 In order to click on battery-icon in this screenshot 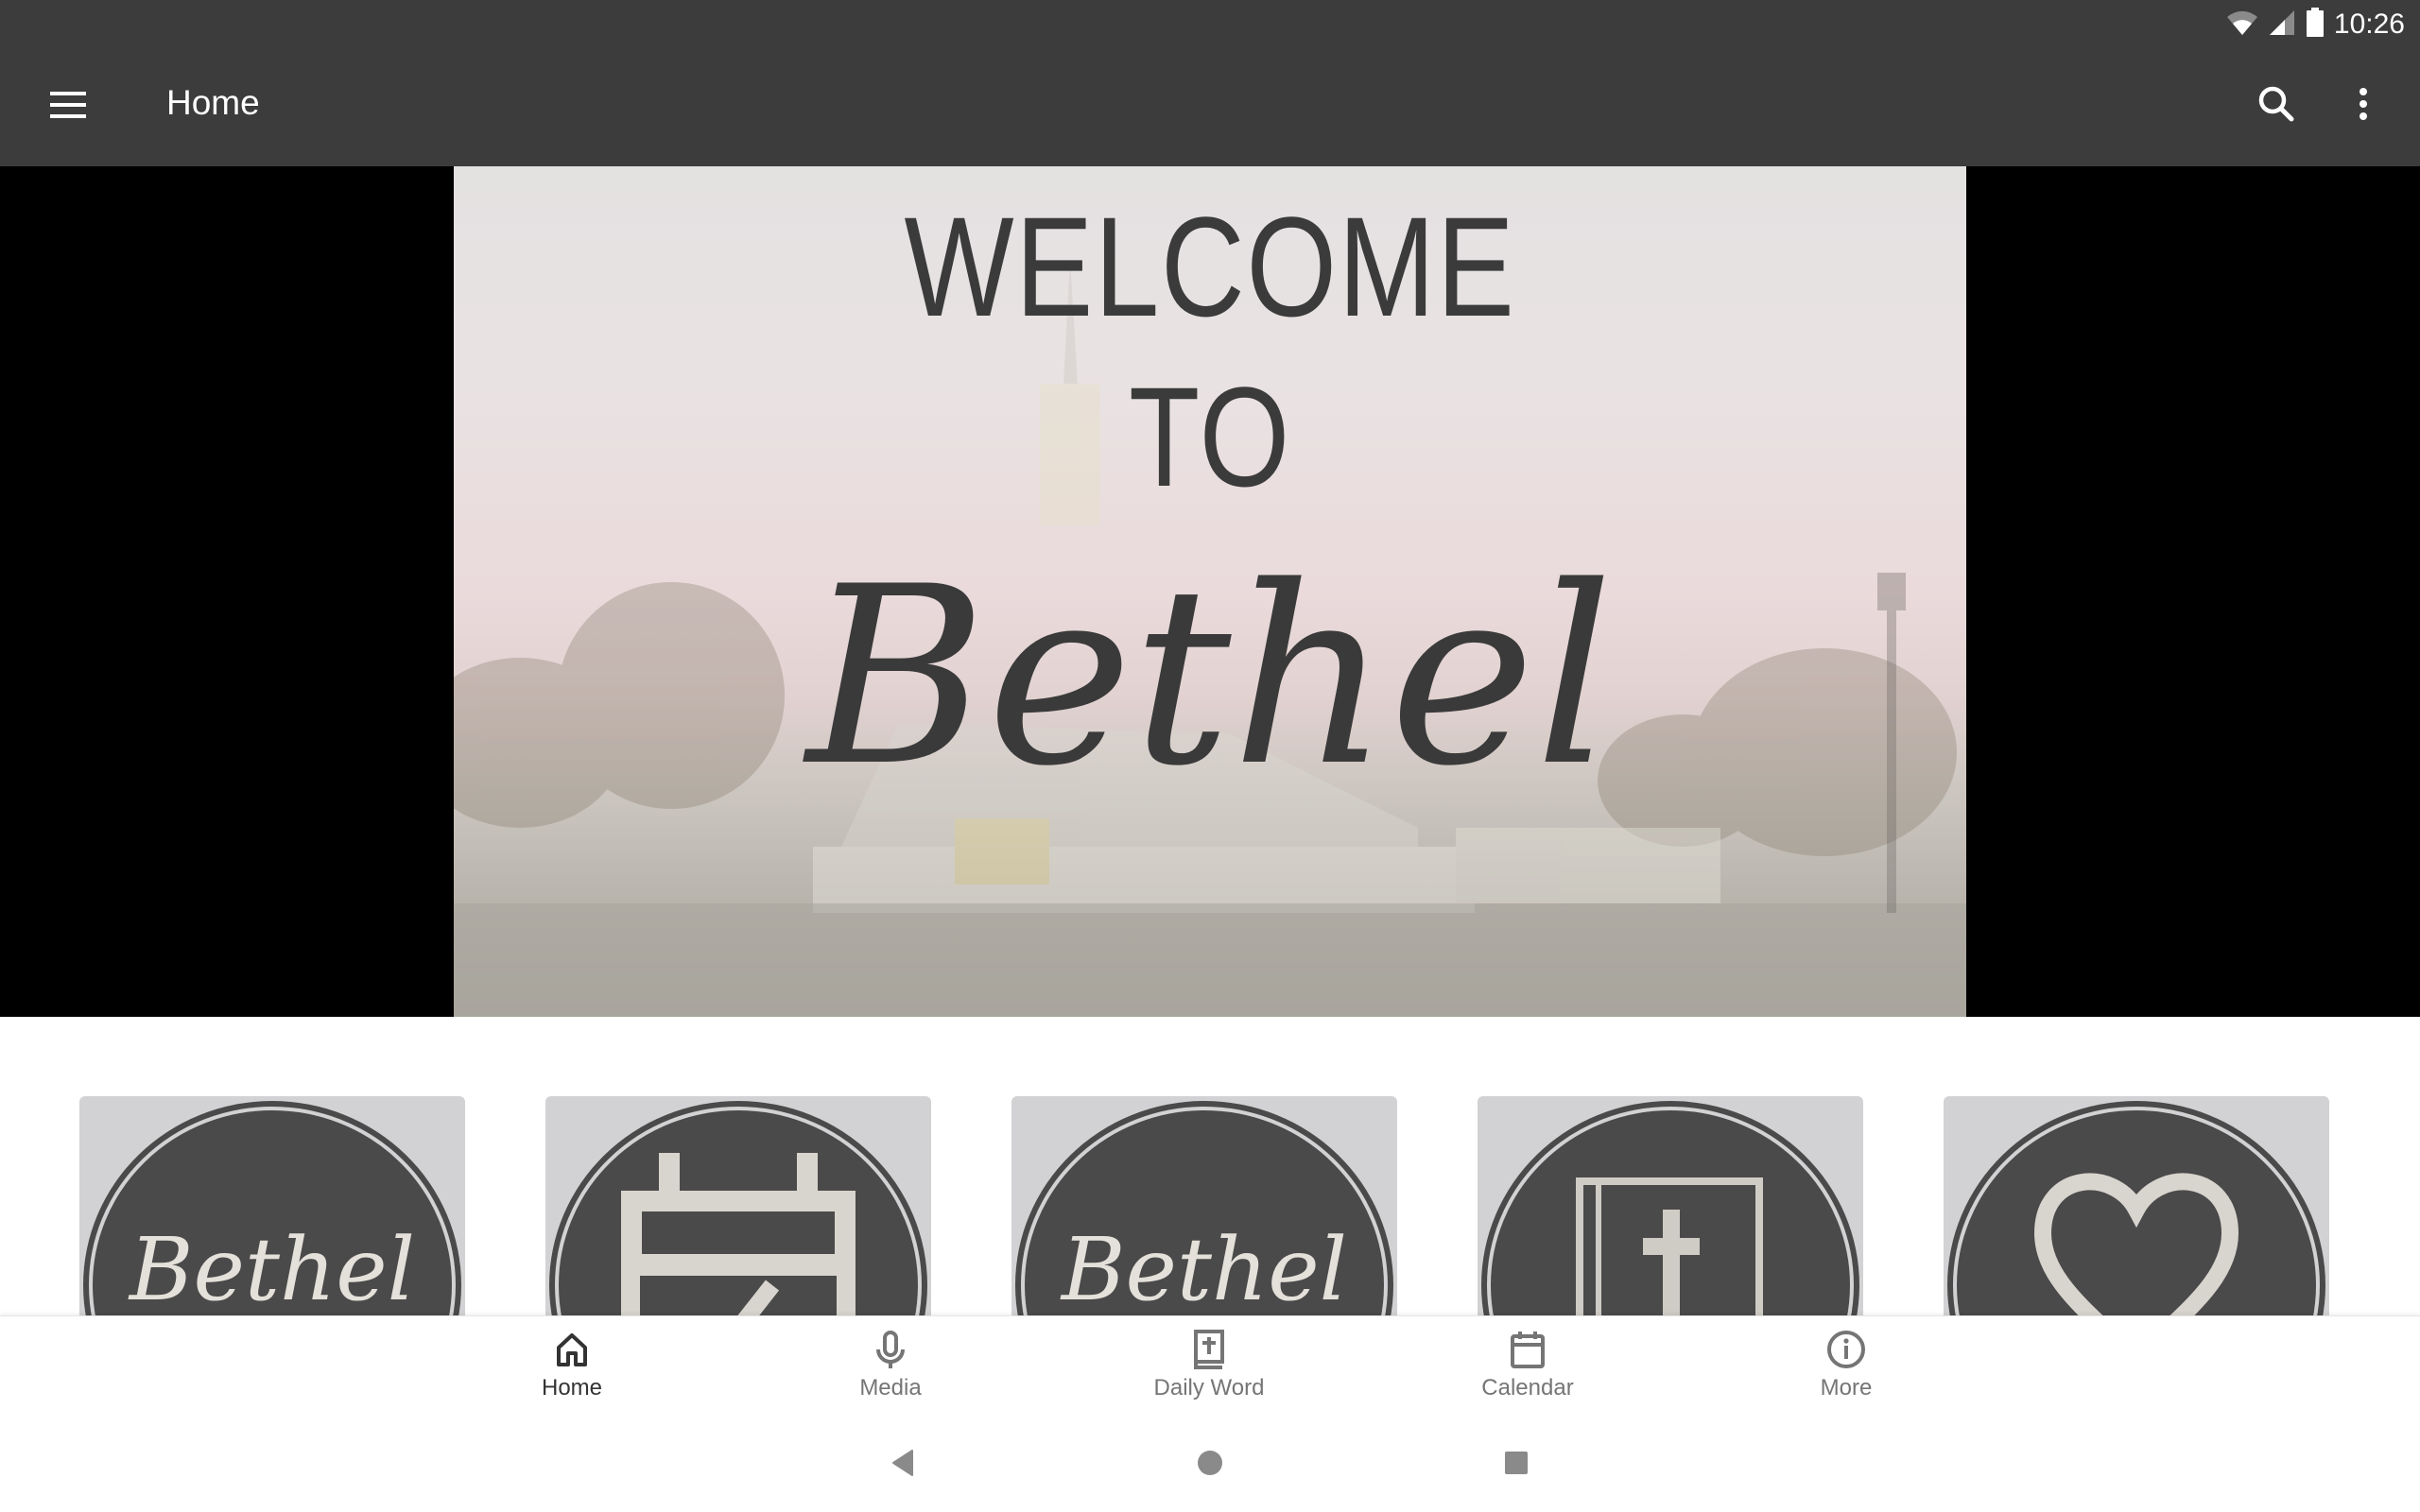, I will do `click(2315, 25)`.